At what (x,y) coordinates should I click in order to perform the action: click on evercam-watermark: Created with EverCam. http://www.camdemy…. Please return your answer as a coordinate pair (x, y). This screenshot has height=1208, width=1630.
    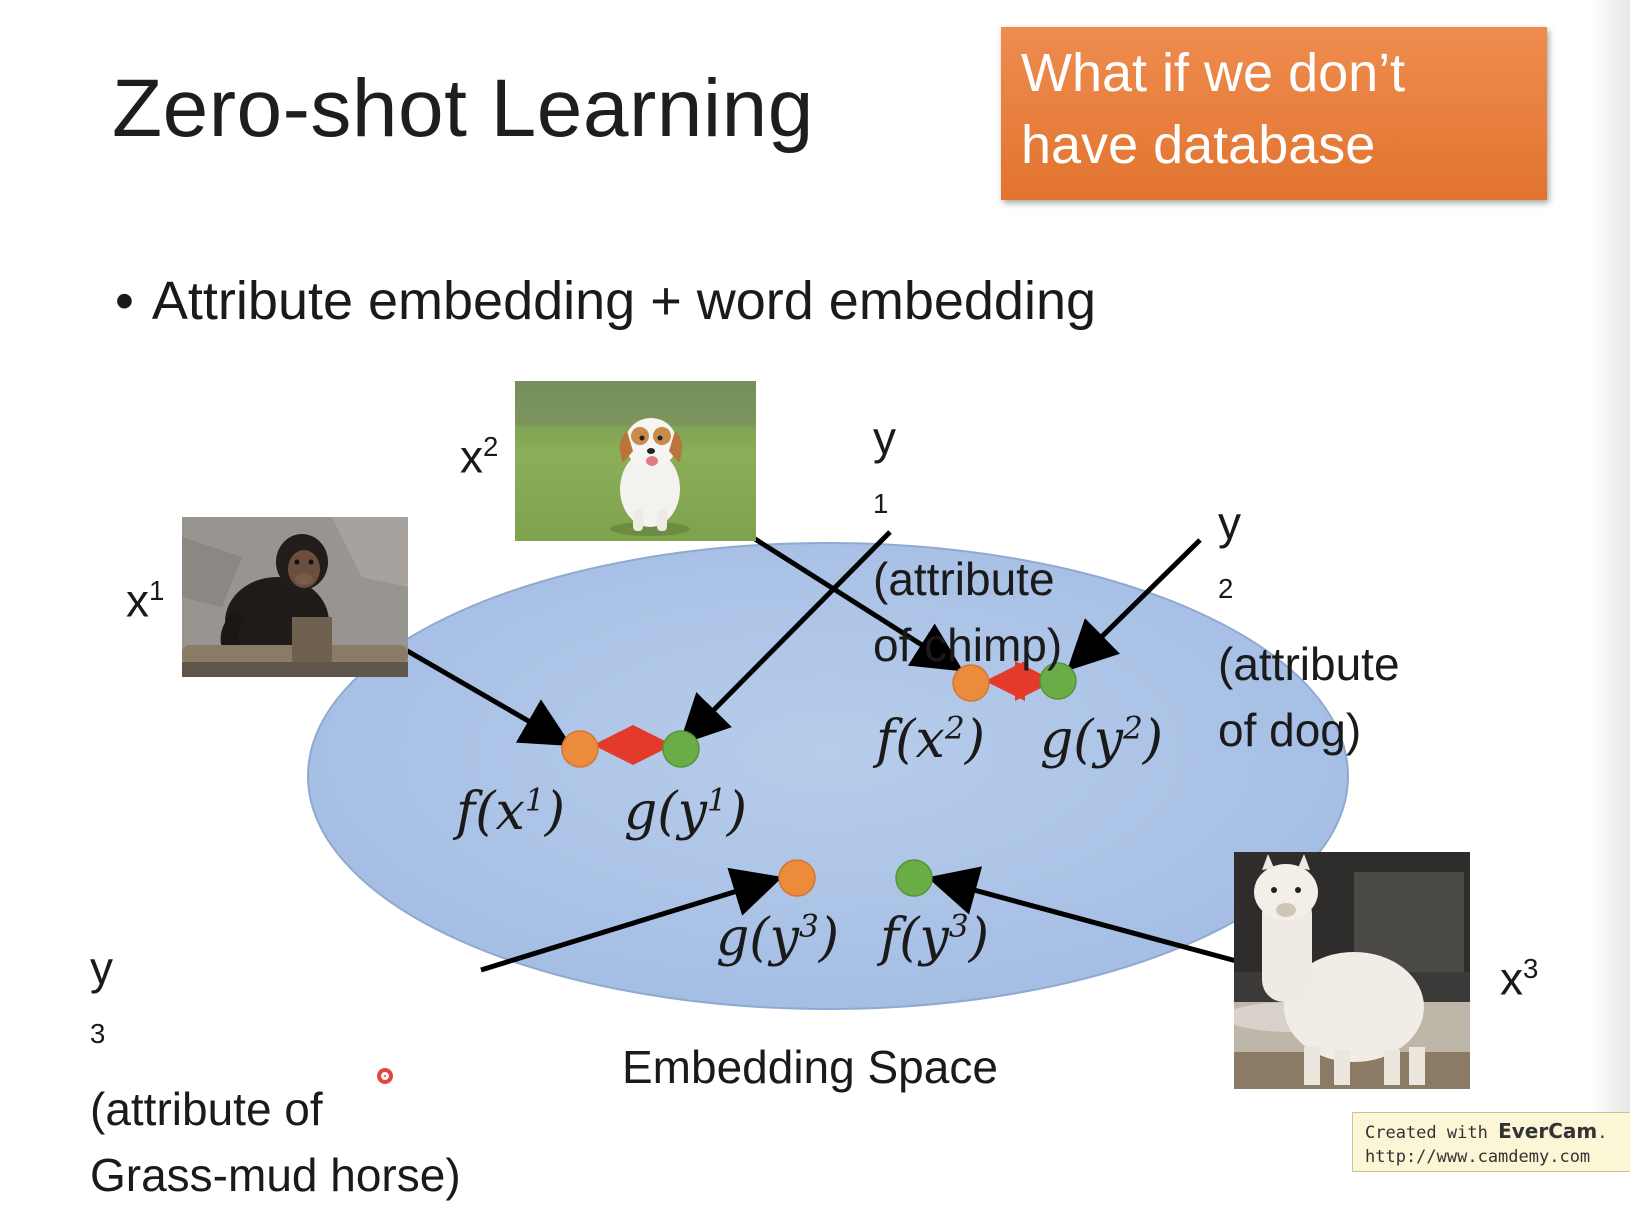
    Looking at the image, I should click on (1491, 1142).